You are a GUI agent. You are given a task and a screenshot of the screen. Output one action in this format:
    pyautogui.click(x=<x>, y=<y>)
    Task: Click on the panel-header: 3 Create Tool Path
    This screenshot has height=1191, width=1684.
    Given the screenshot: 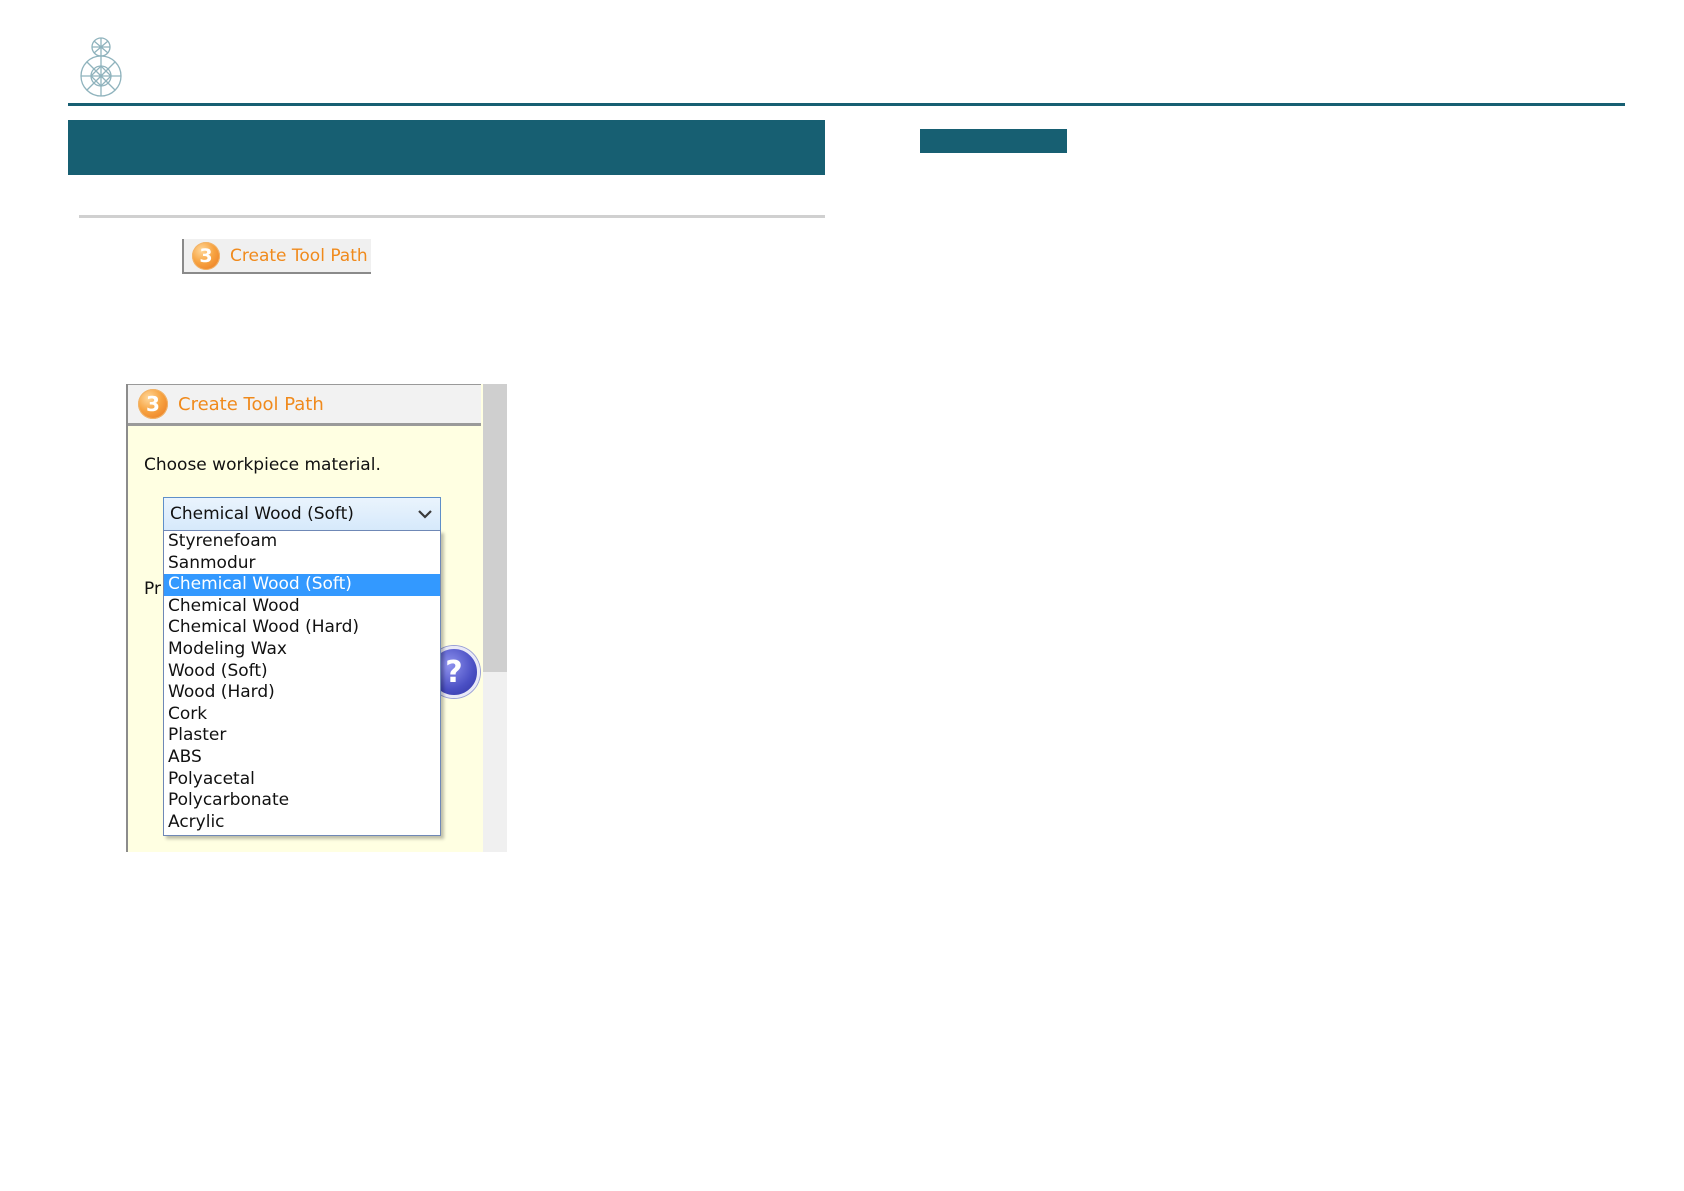 What is the action you would take?
    pyautogui.click(x=304, y=405)
    